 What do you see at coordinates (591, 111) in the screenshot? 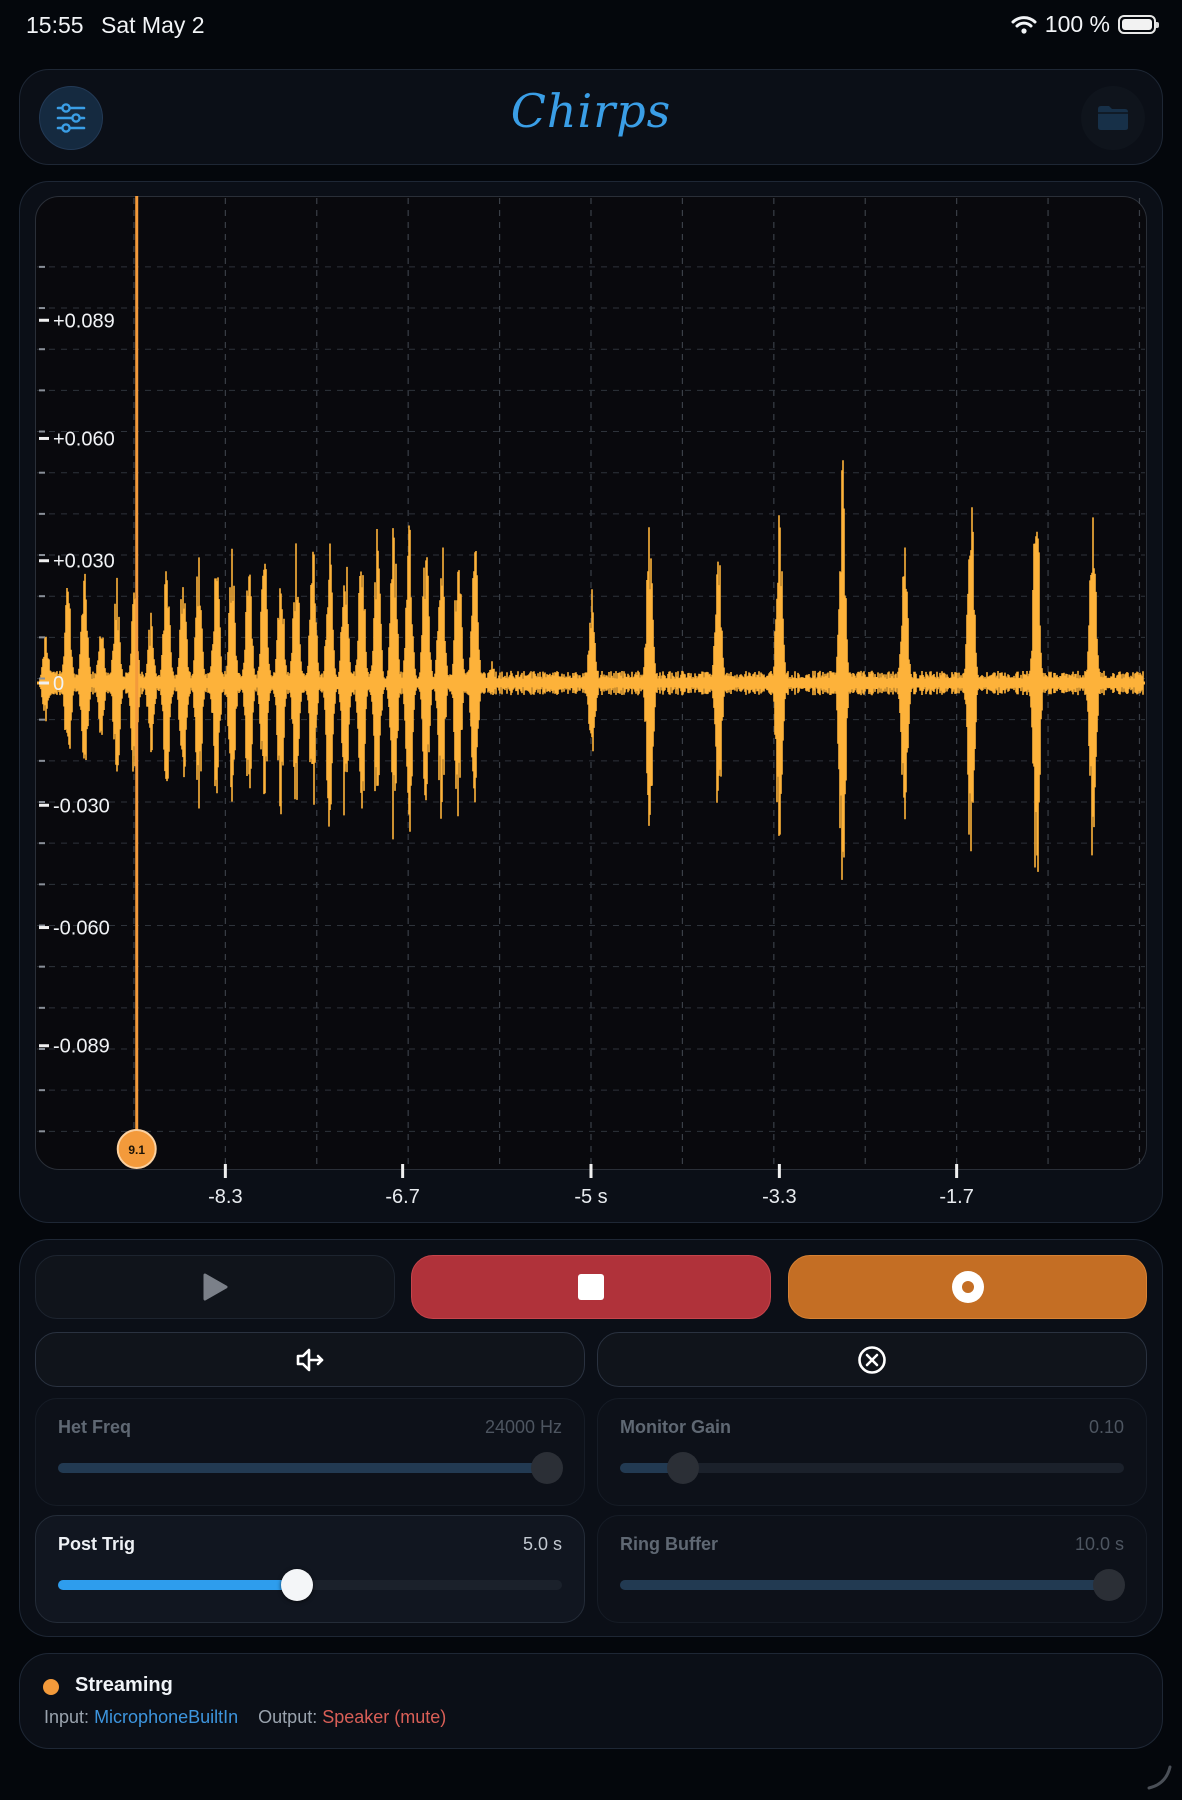
I see `app-title: Chirps` at bounding box center [591, 111].